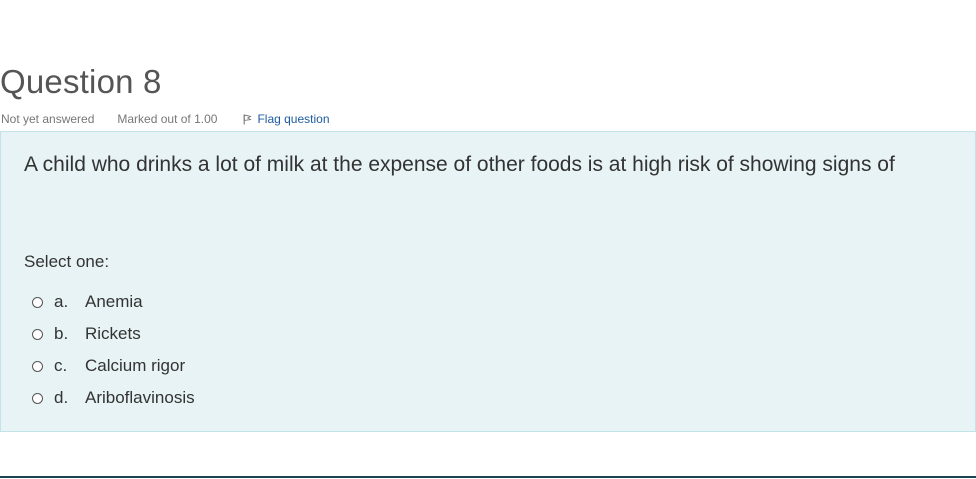 This screenshot has width=976, height=479. I want to click on answer-option-b: b. Rickets, so click(113, 334).